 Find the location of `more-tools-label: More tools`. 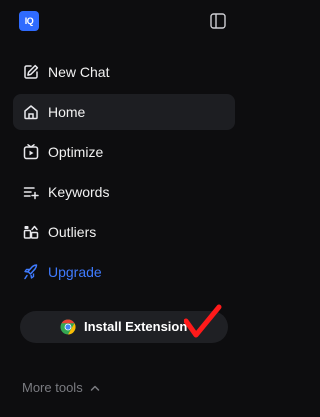

more-tools-label: More tools is located at coordinates (52, 387).